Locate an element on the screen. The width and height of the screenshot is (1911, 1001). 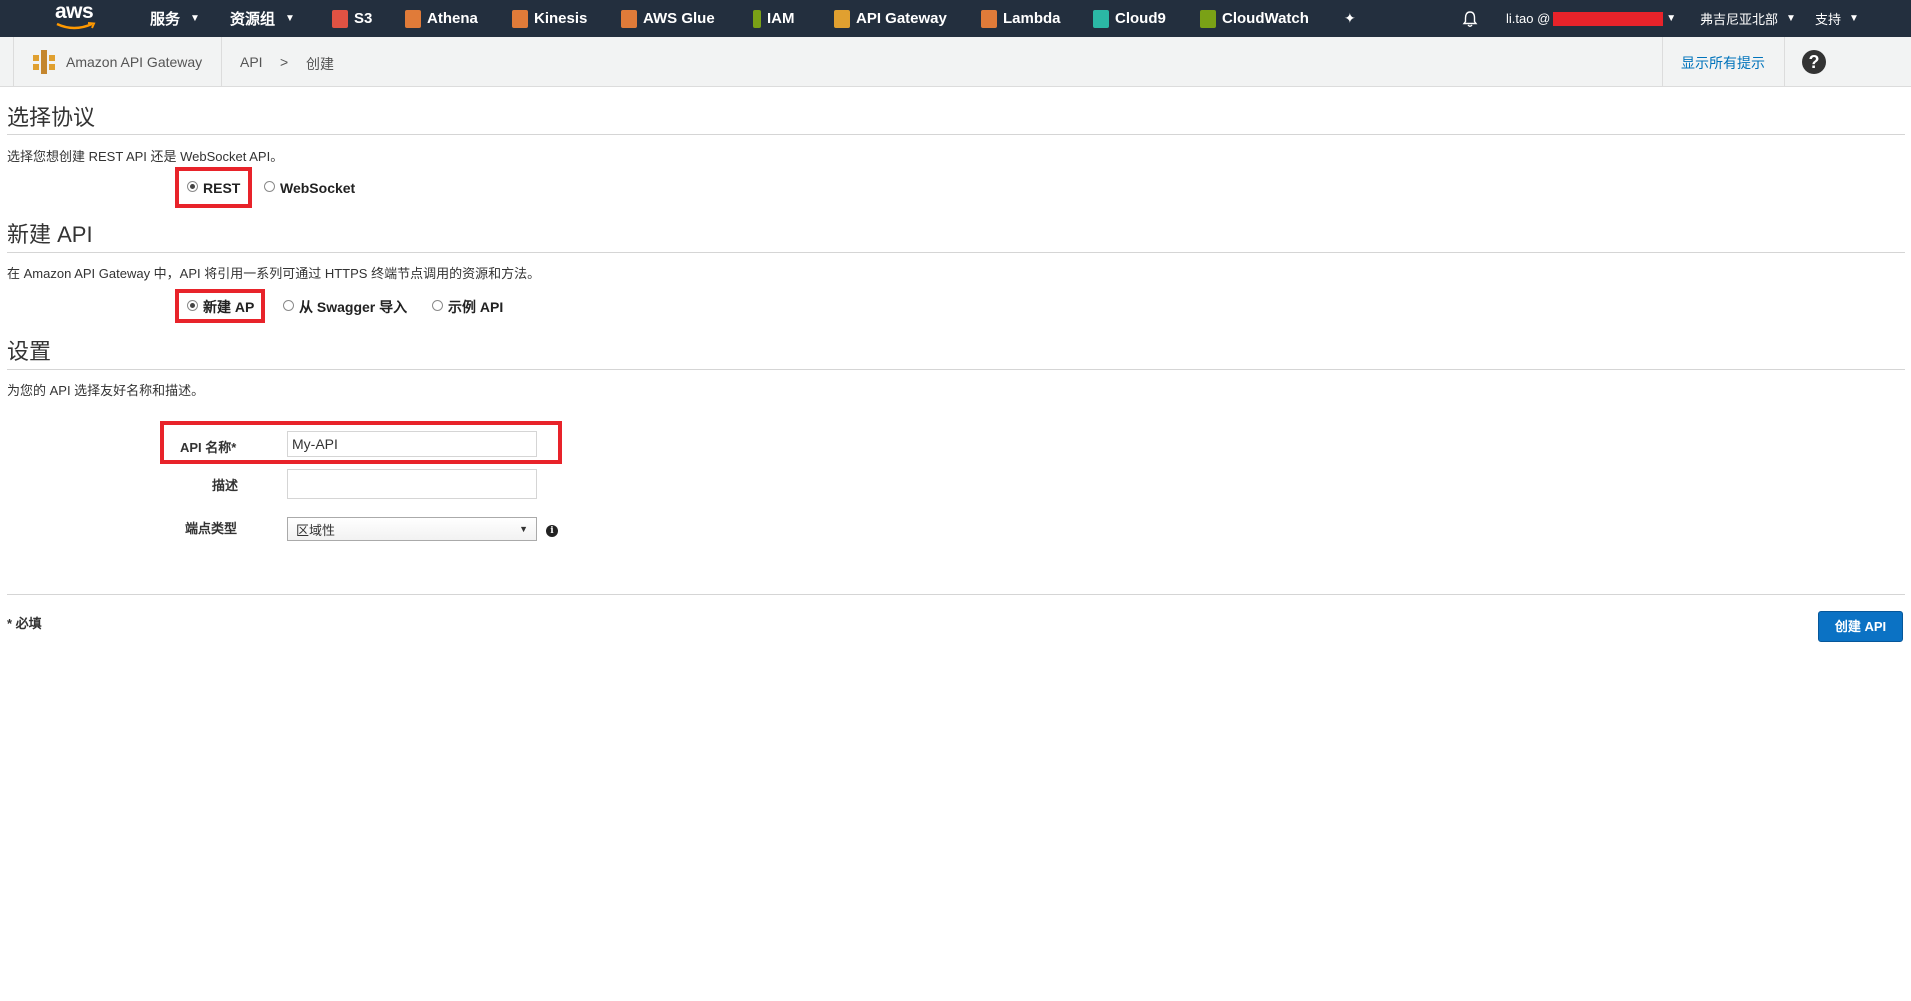
endpoint-type-select: 区域性 ▼ is located at coordinates (412, 529).